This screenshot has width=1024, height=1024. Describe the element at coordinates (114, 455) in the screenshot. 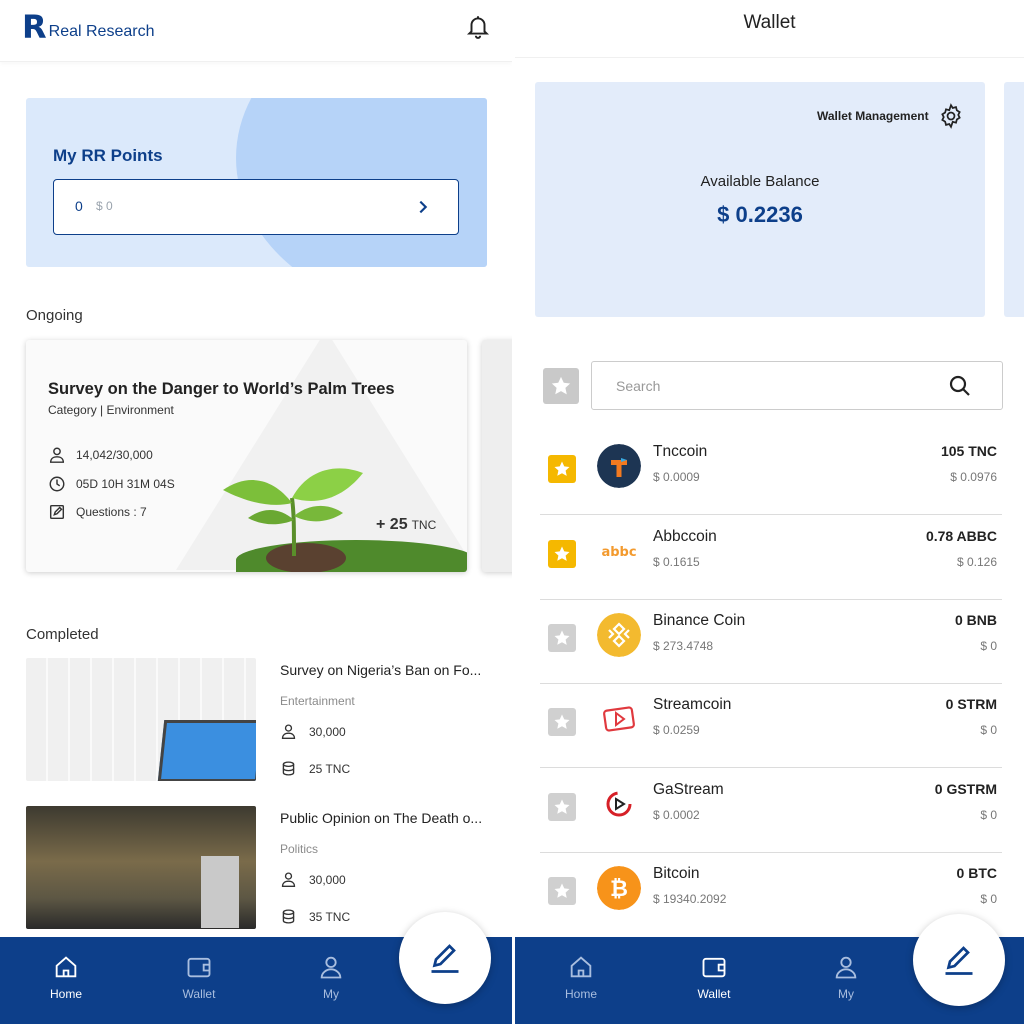

I see `participants-count: 14,042/30,000` at that location.